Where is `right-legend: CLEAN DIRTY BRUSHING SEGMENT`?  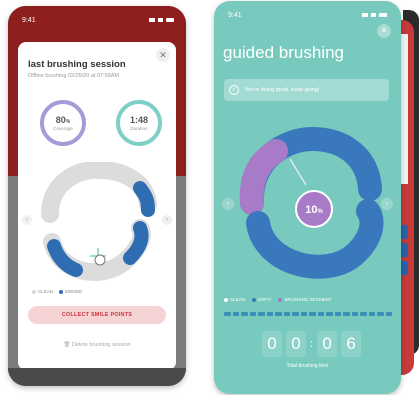
right-legend: CLEAN DIRTY BRUSHING SEGMENT is located at coordinates (278, 299).